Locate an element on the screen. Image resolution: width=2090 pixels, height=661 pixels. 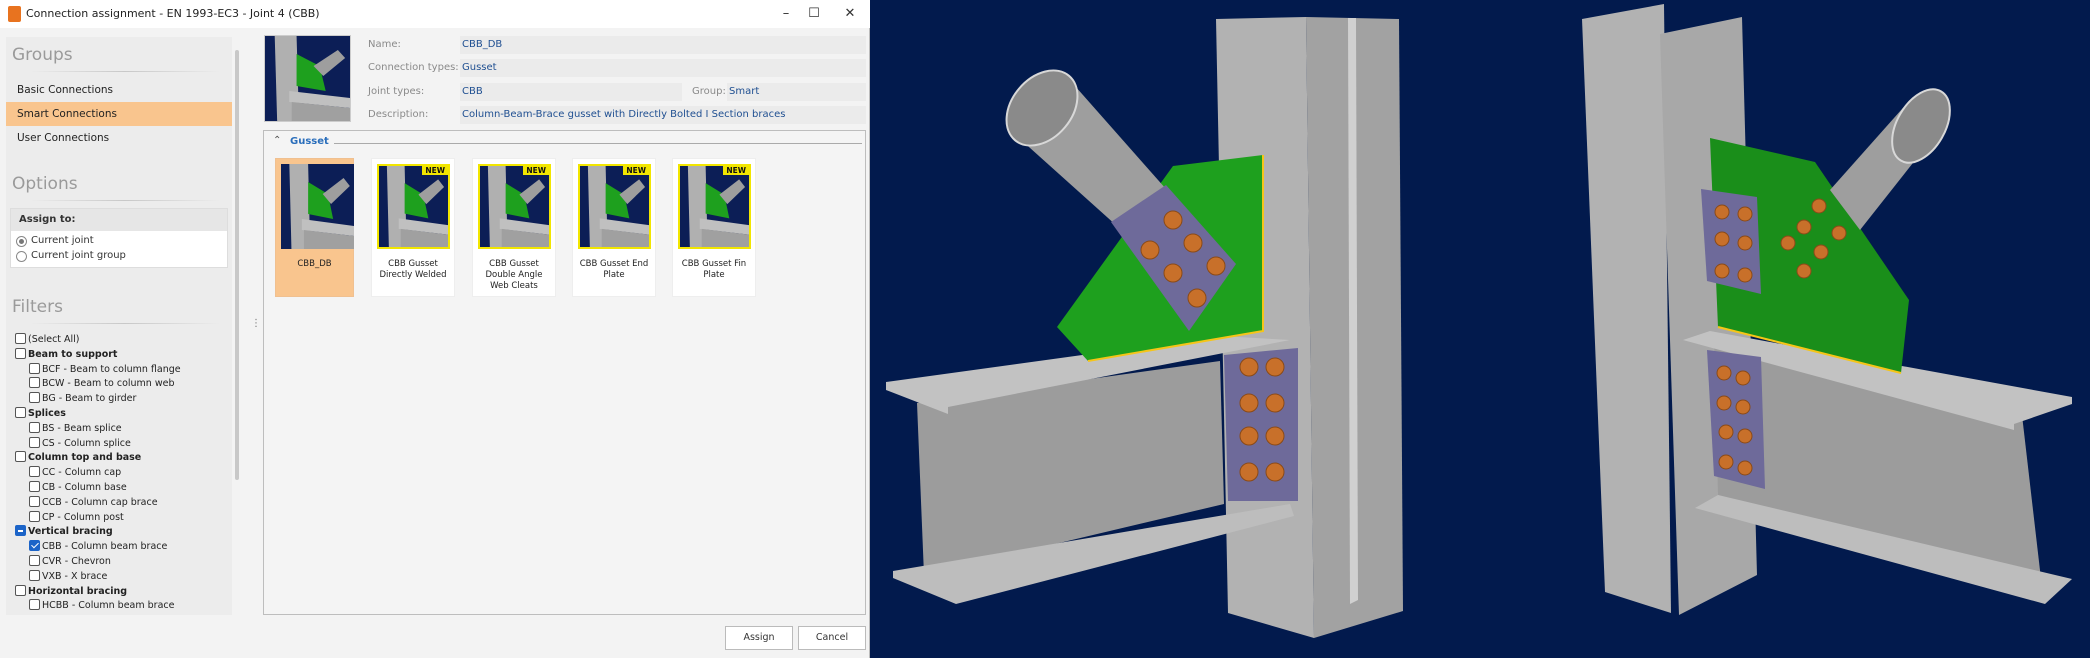
connection-card: NEW CBB Gusset Double Angle Web Cleats is located at coordinates (514, 227).